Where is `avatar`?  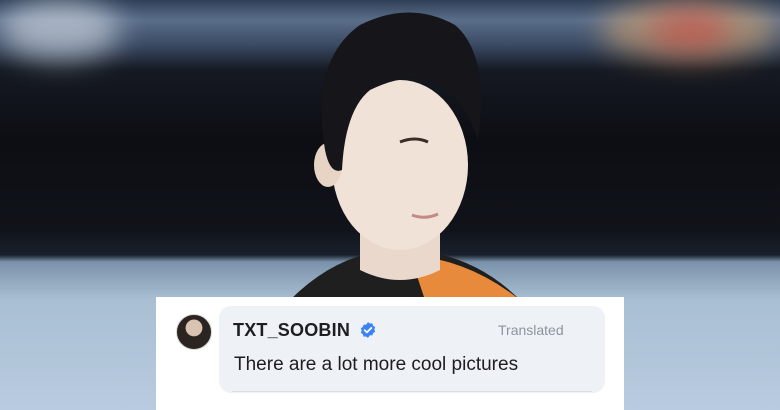 avatar is located at coordinates (194, 332).